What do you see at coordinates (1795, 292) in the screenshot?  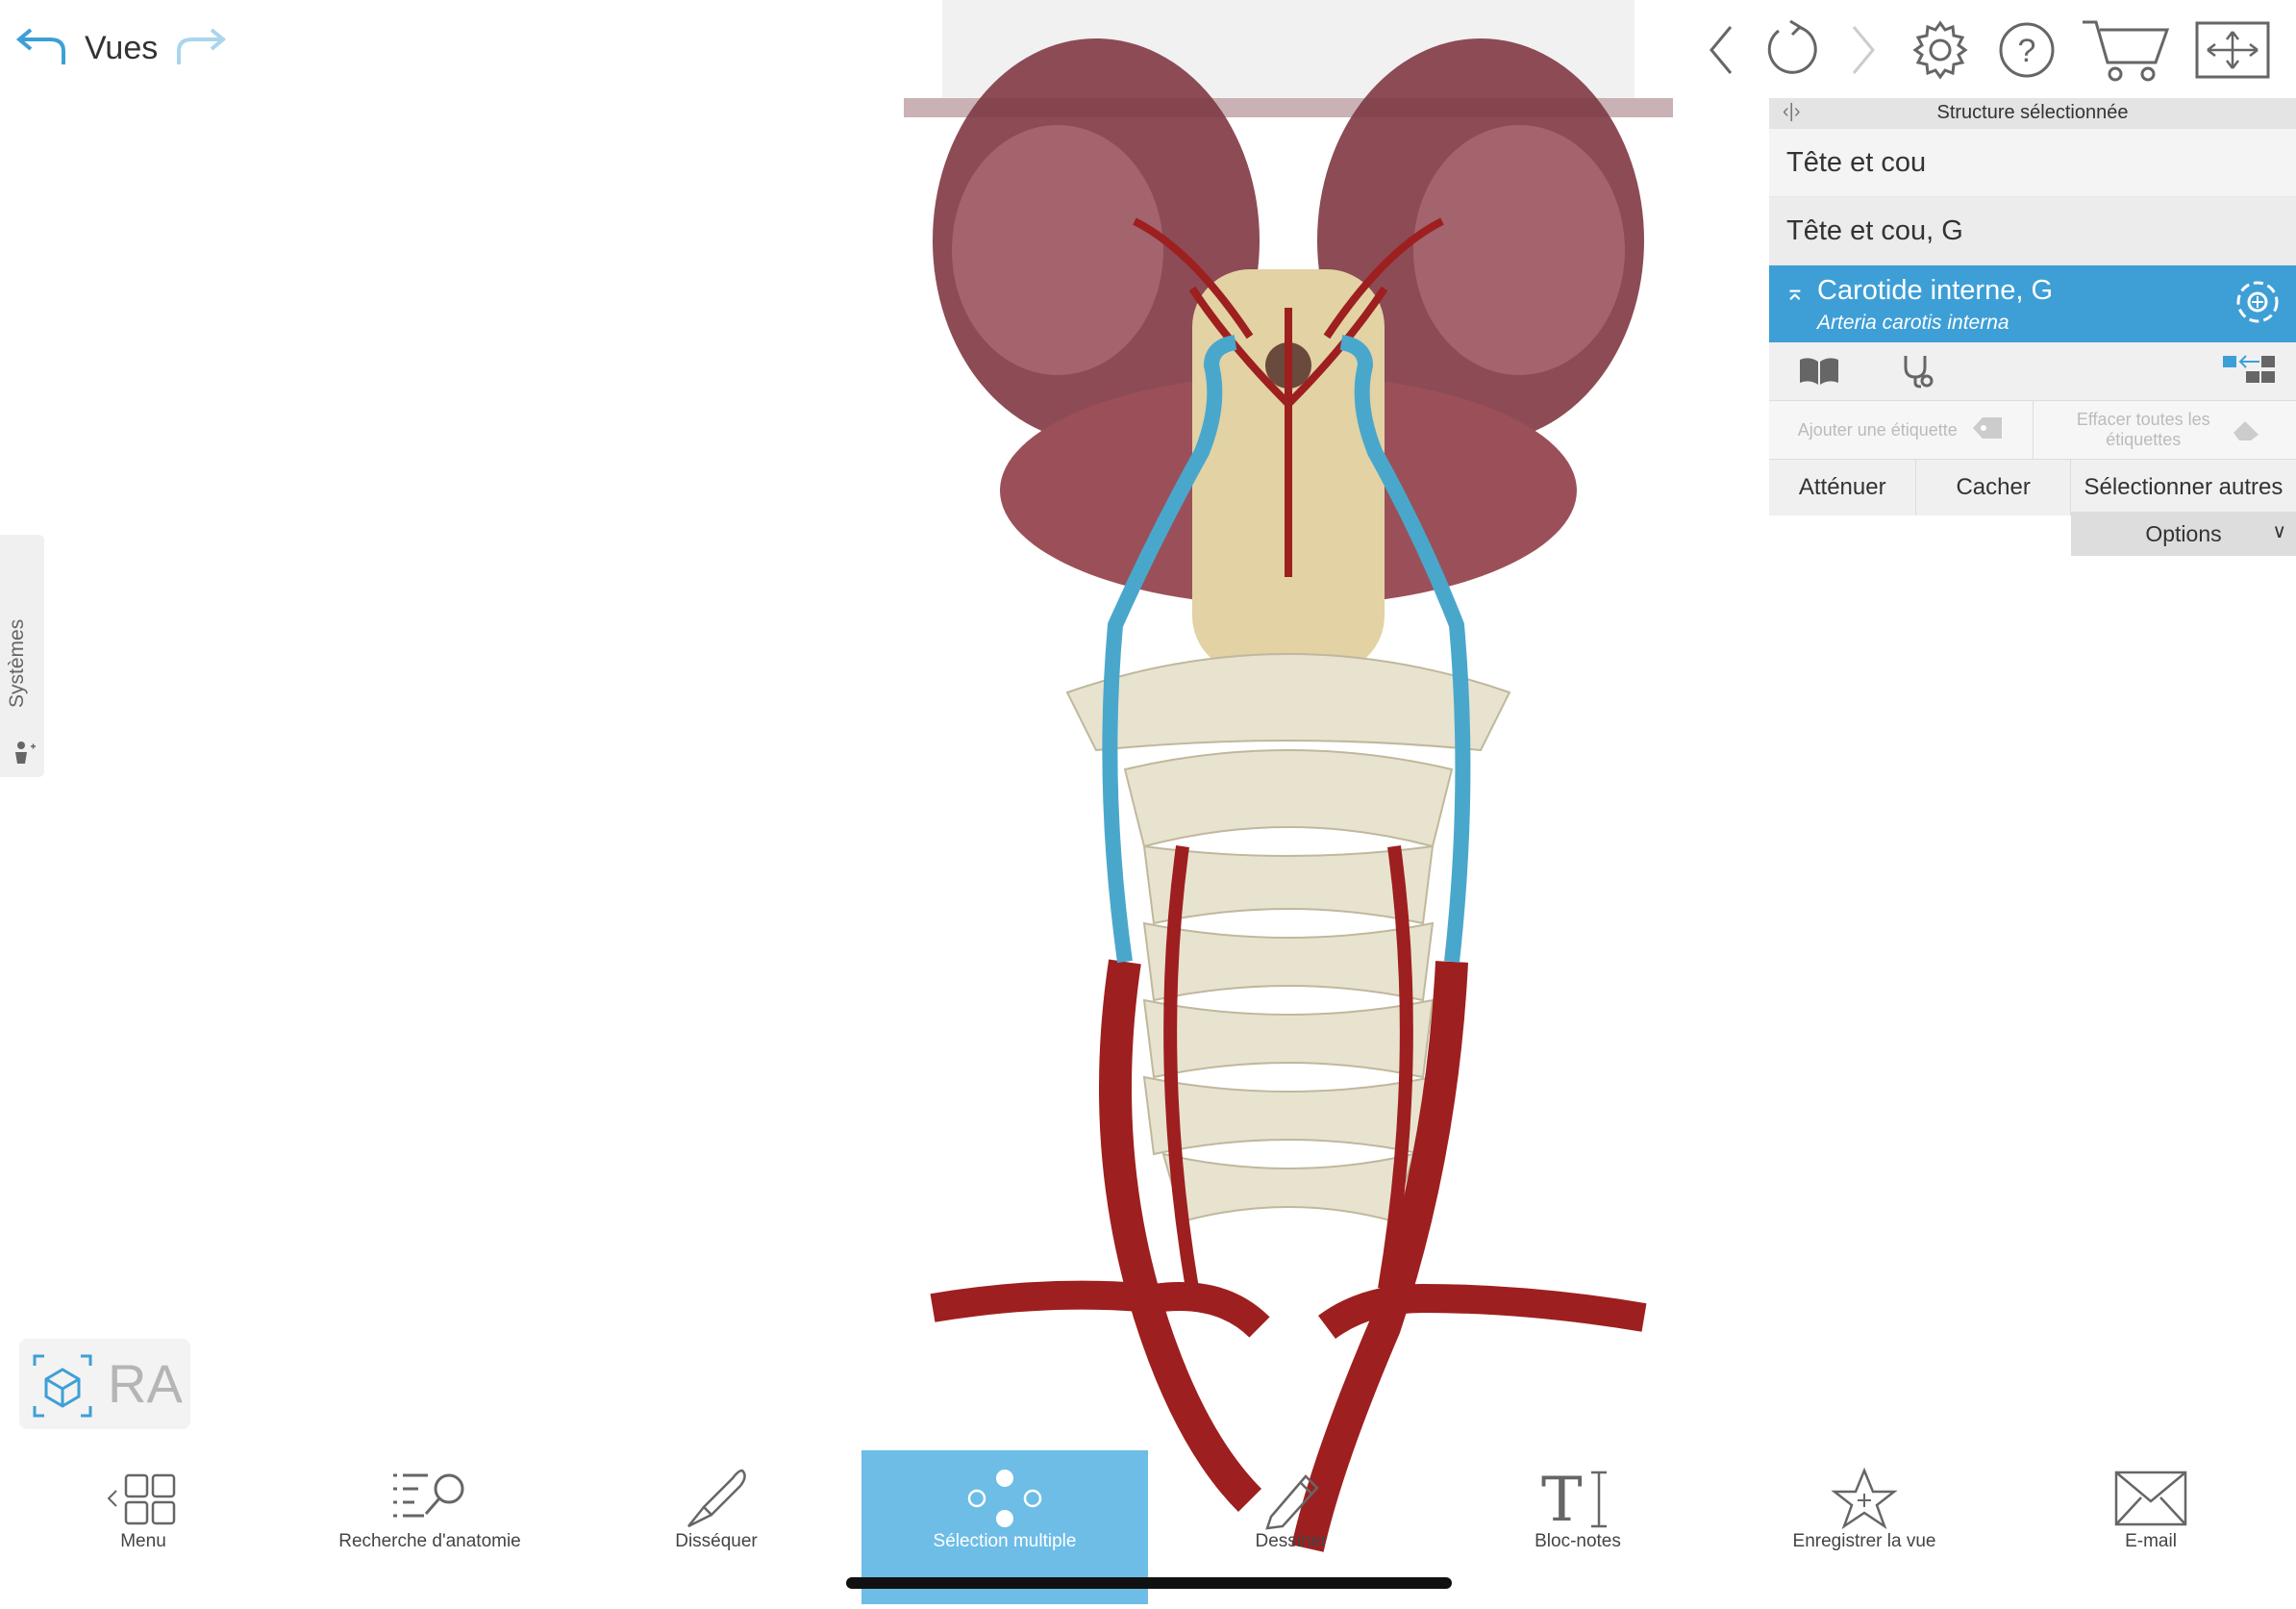 I see `parent-up-icon: ⌅` at bounding box center [1795, 292].